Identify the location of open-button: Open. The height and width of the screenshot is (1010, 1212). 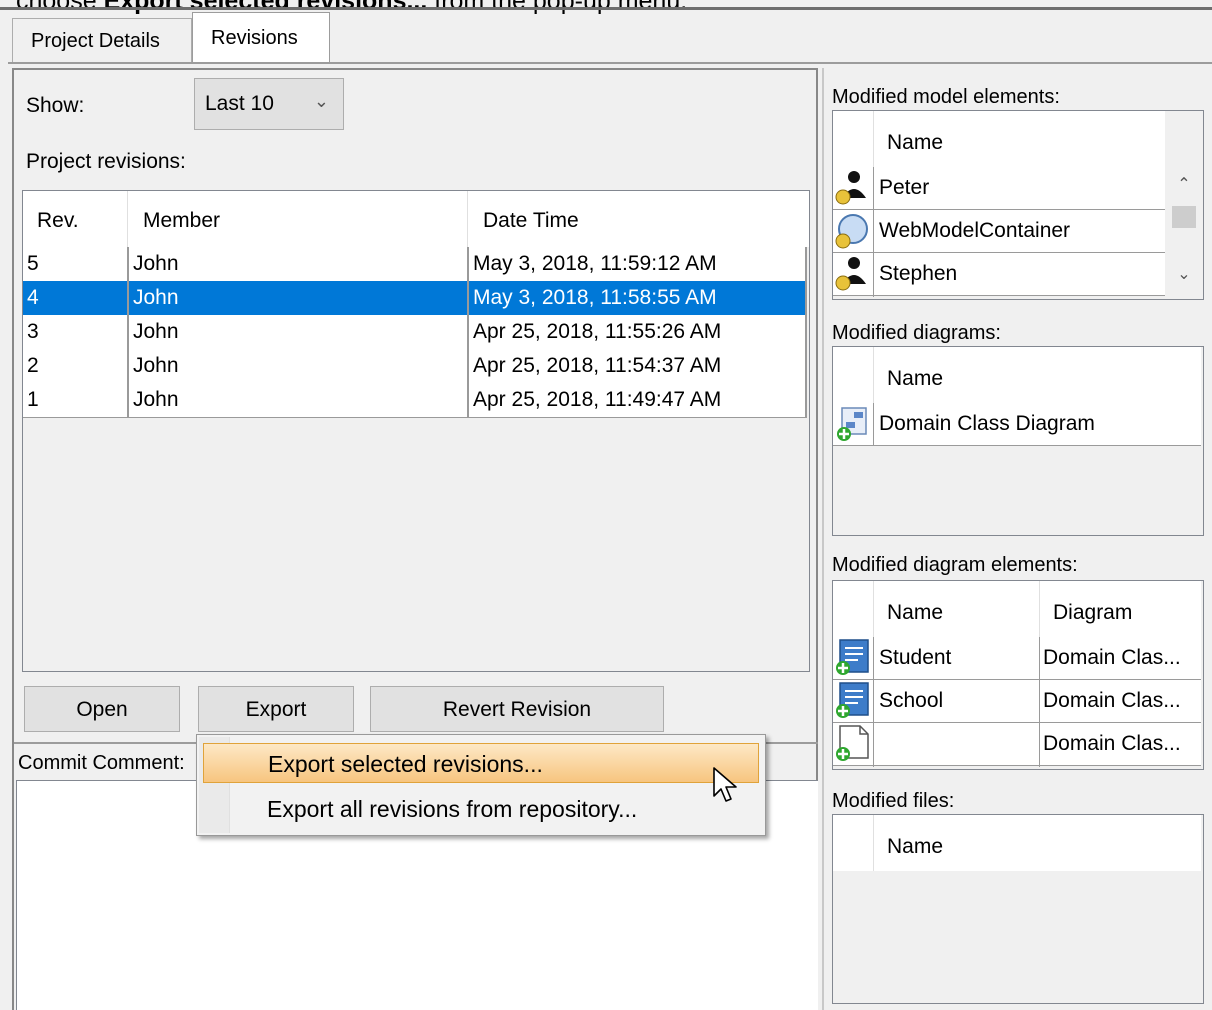
(102, 709).